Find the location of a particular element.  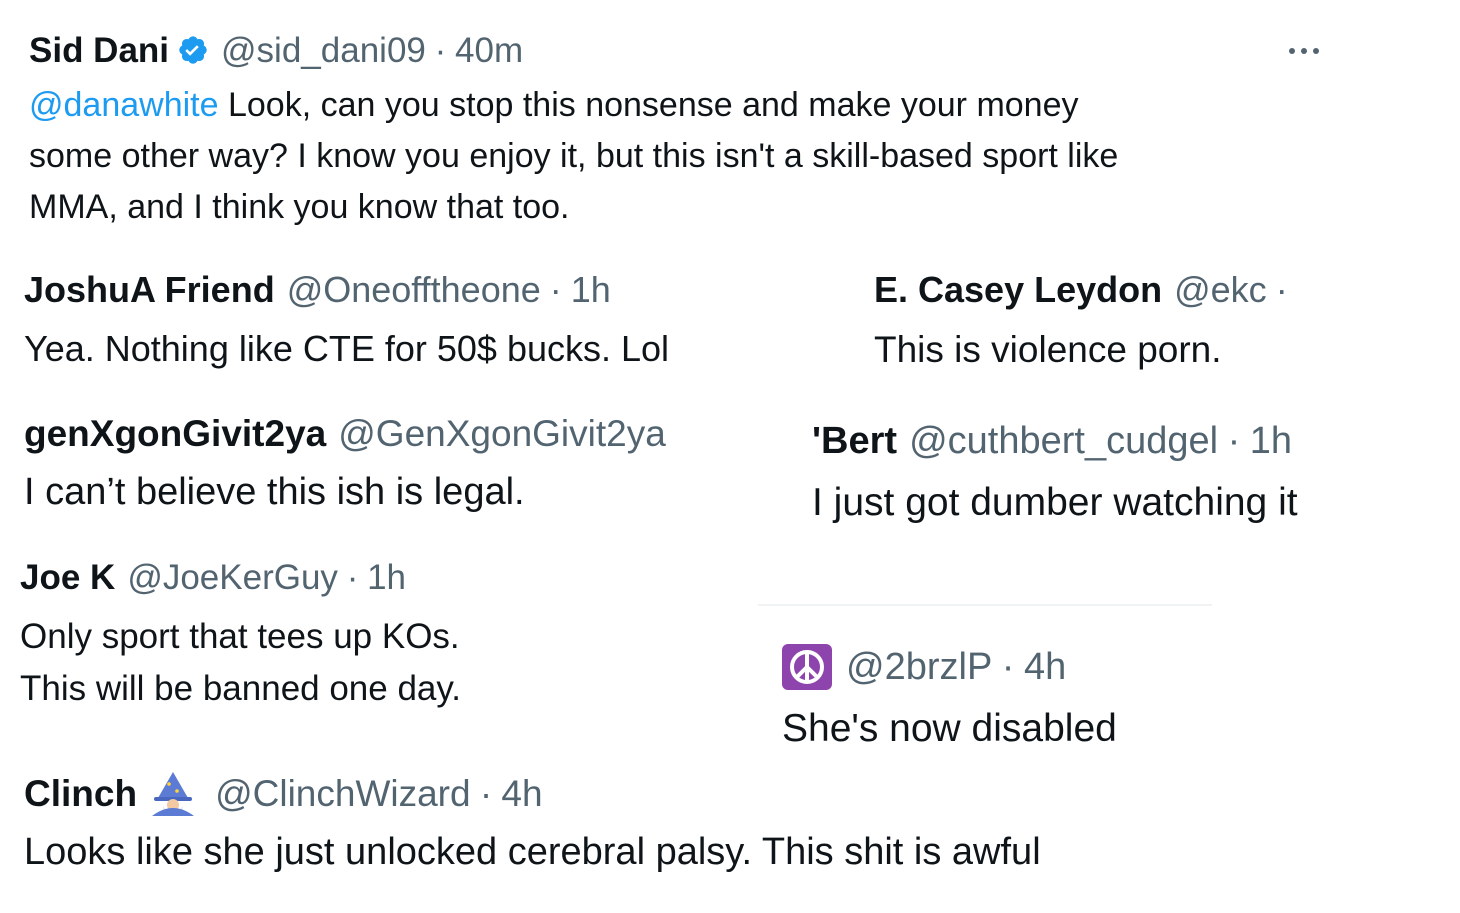

reply-handle: @cuthbert_cudgel is located at coordinates (1063, 441).